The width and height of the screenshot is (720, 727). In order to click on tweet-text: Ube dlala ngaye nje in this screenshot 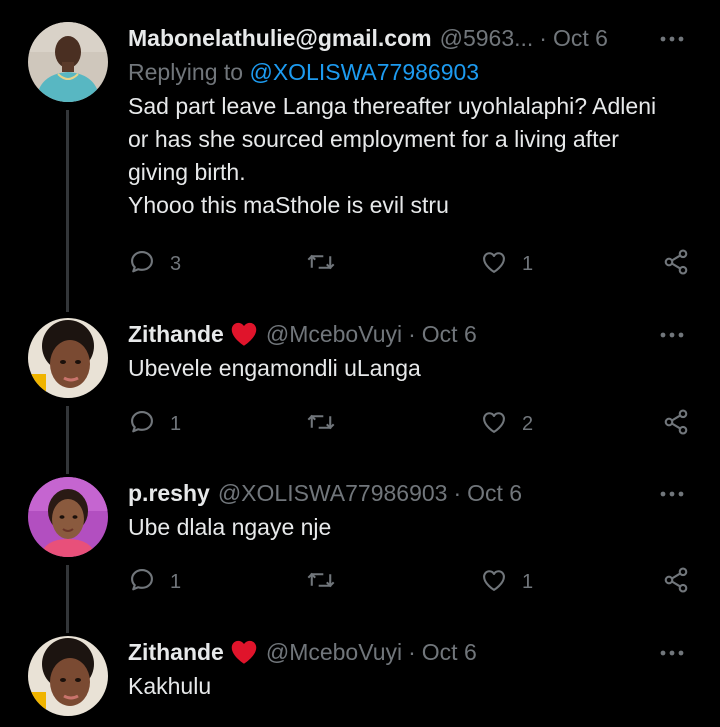, I will do `click(230, 527)`.